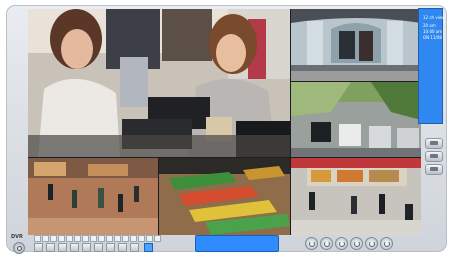 Image resolution: width=453 pixels, height=257 pixels. Describe the element at coordinates (341, 243) in the screenshot. I see `pause-icon` at that location.